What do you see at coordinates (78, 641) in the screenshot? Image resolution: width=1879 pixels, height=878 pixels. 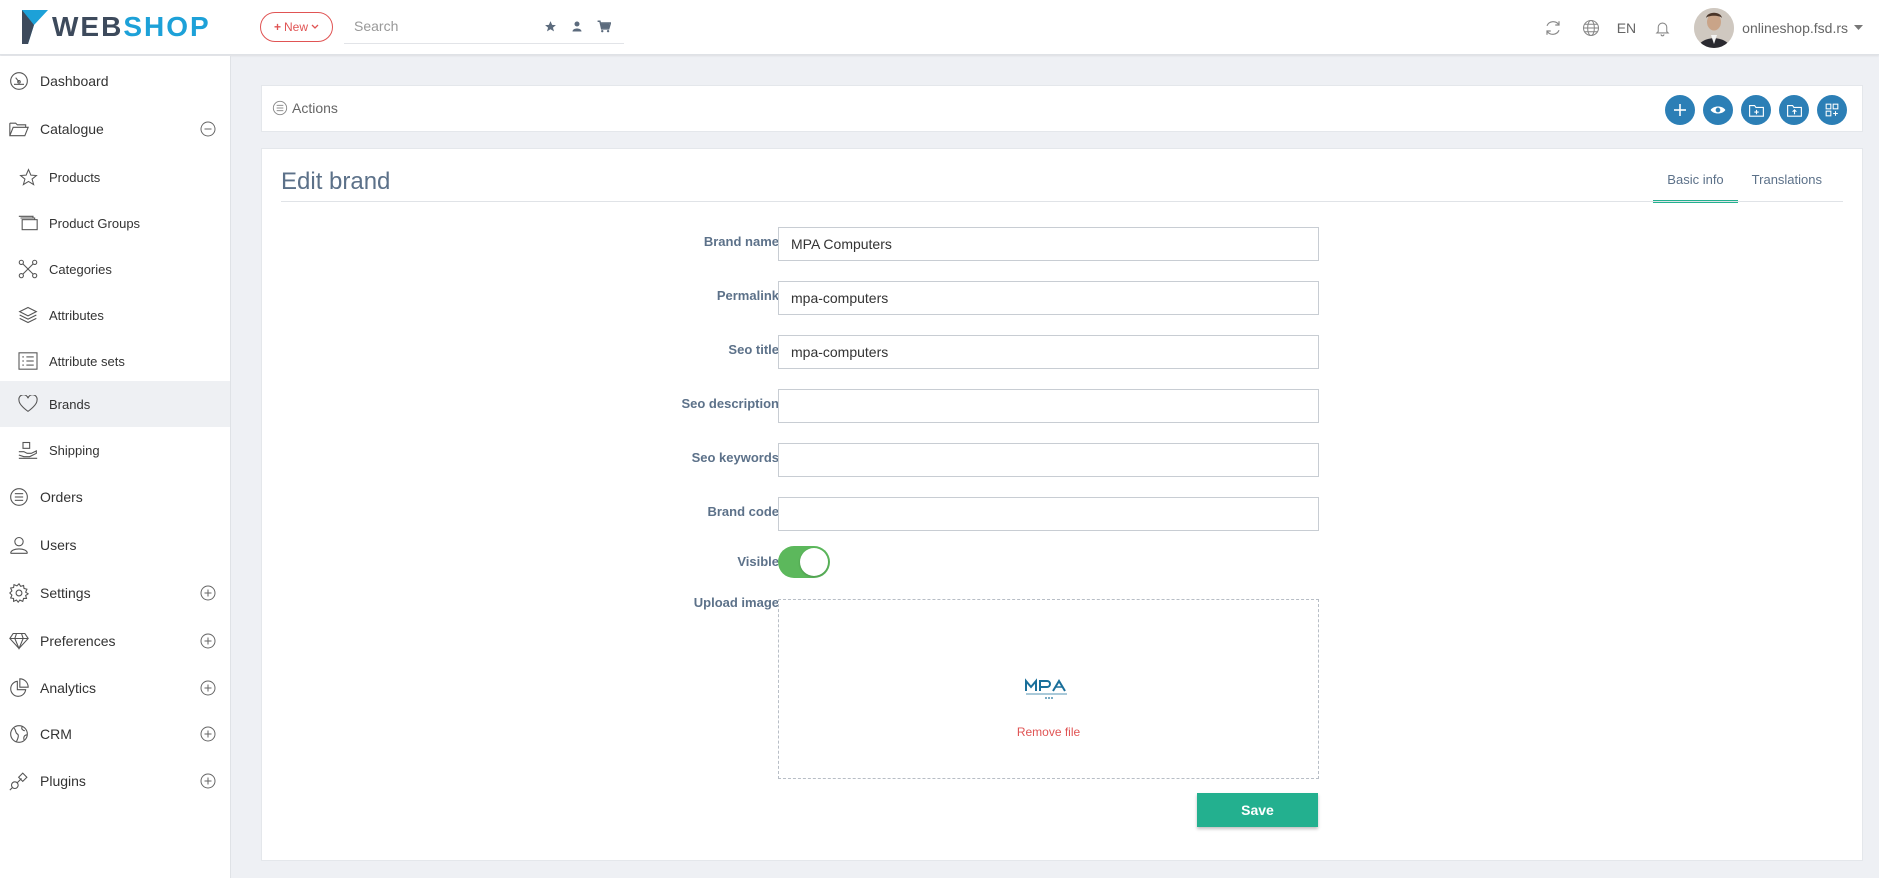 I see `sidebar-label-preferences: Preferences` at bounding box center [78, 641].